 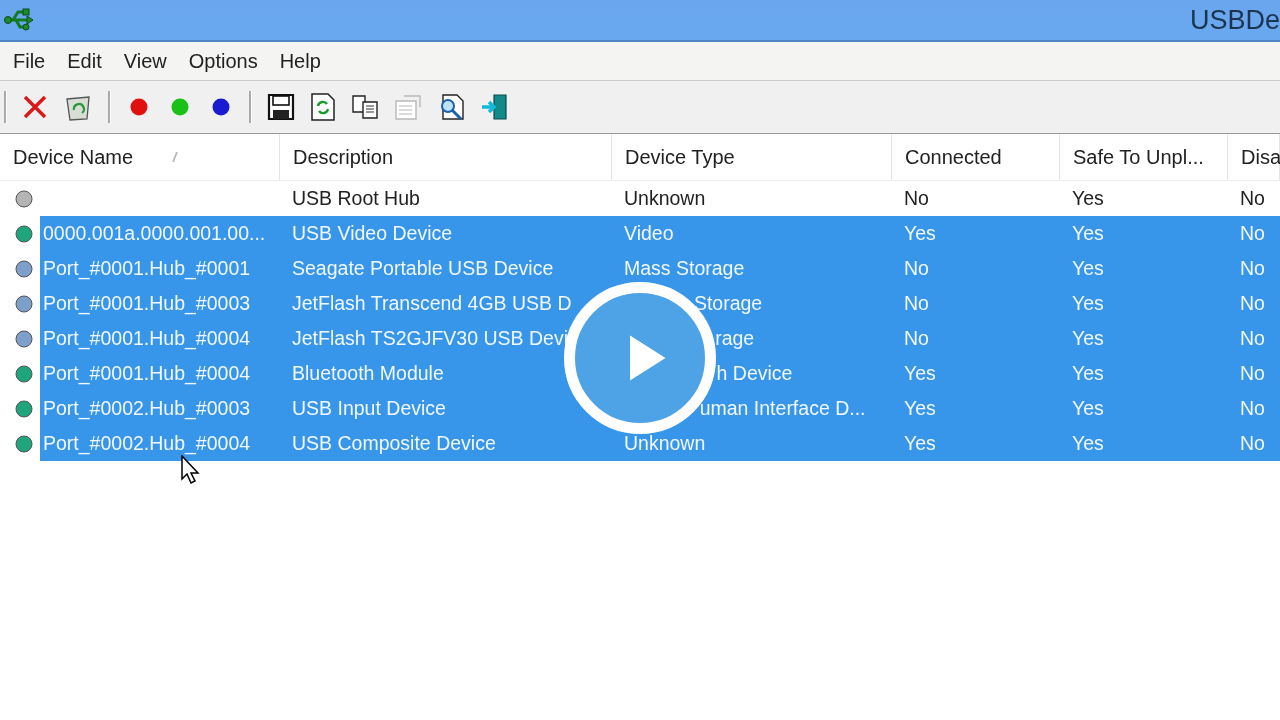 What do you see at coordinates (29, 61) in the screenshot?
I see `menu-item: File` at bounding box center [29, 61].